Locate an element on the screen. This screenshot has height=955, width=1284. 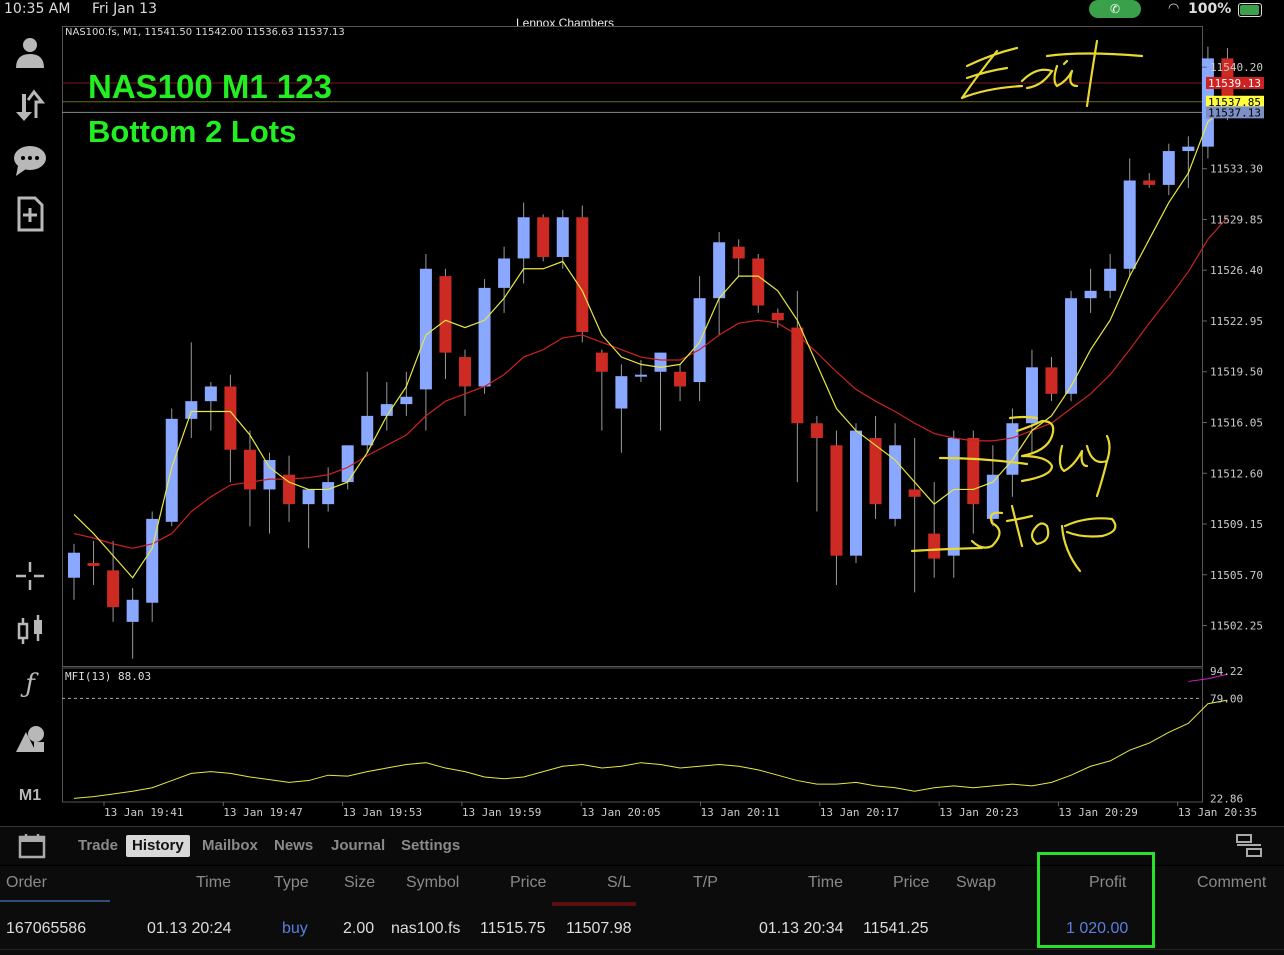
status-time: 10:35 AM is located at coordinates (37, 9).